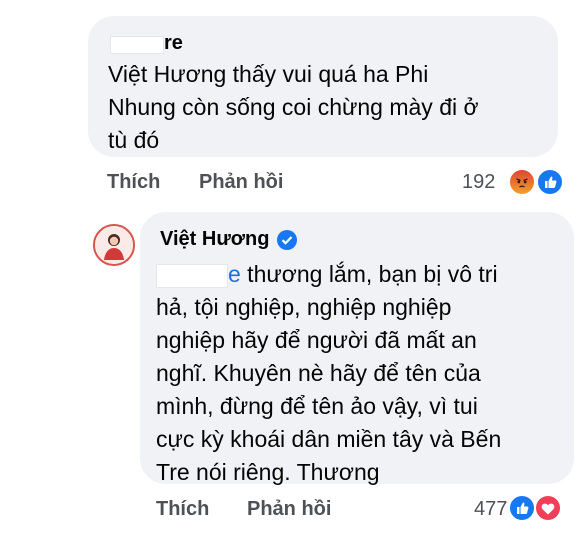 The image size is (580, 536). I want to click on comment-author-1: re, so click(146, 43).